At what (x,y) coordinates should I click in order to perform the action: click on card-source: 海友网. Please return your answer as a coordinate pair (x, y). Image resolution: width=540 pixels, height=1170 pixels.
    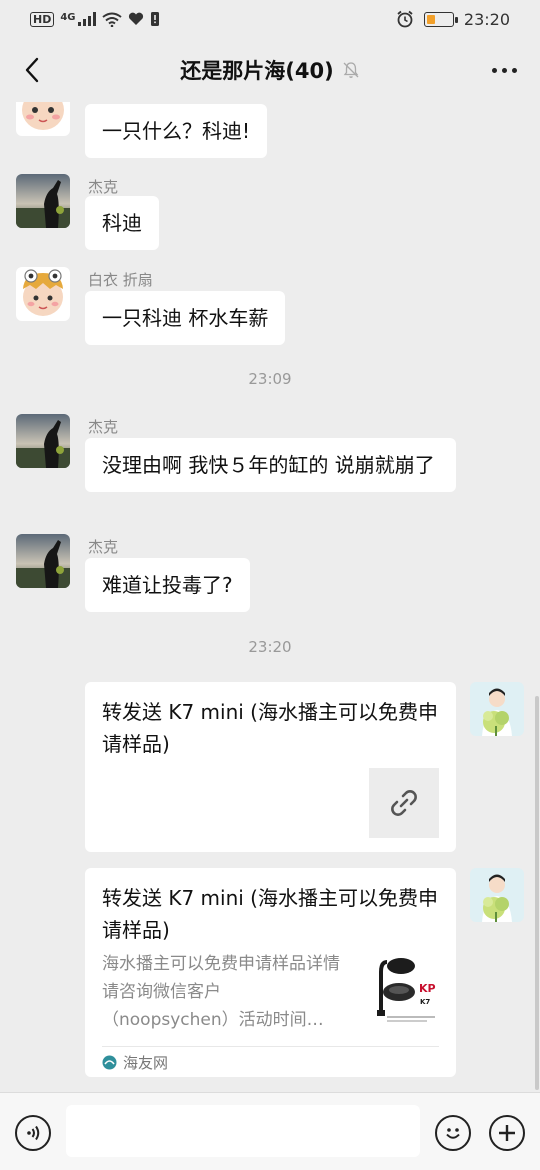
    Looking at the image, I should click on (135, 1062).